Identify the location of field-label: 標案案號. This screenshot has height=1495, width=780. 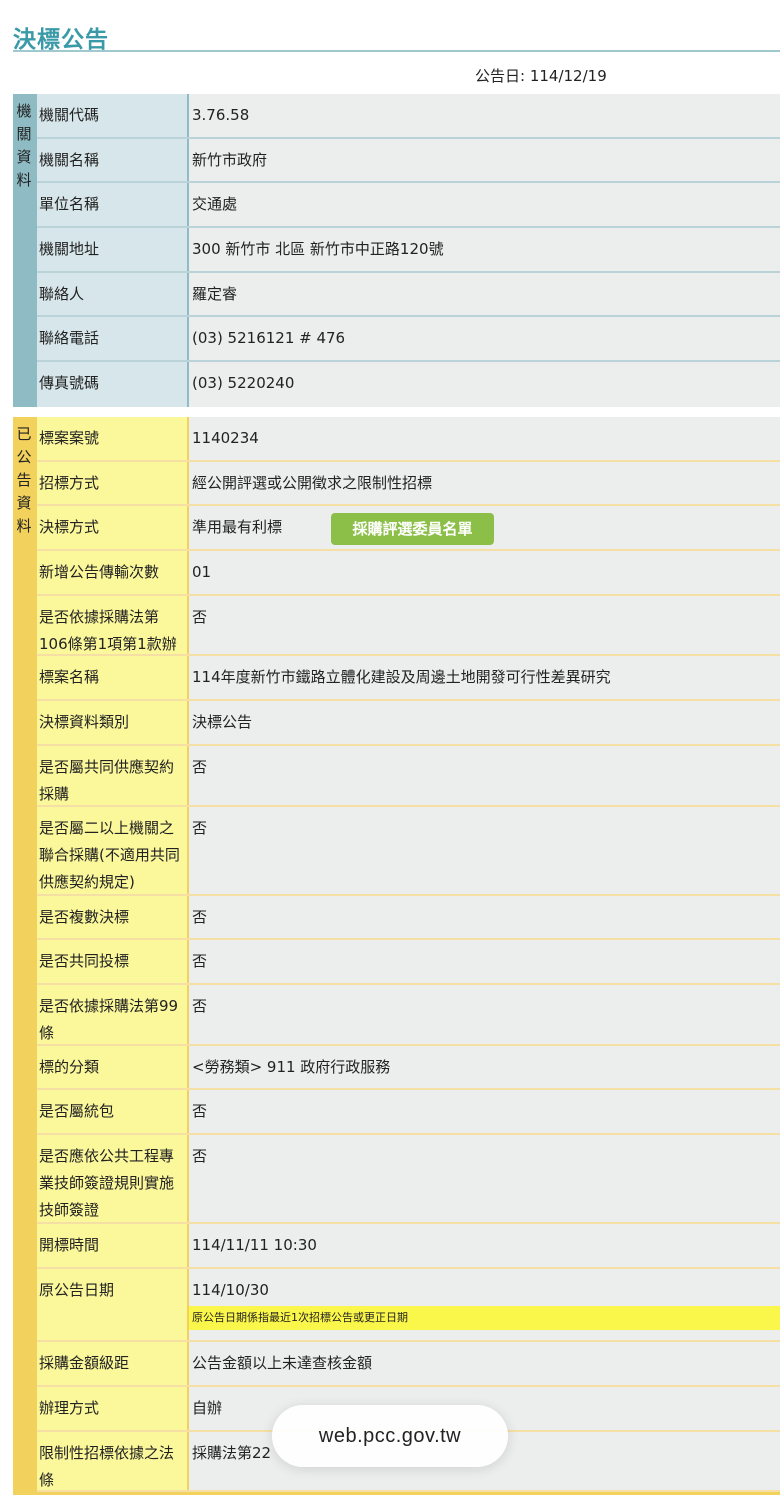
(112, 438).